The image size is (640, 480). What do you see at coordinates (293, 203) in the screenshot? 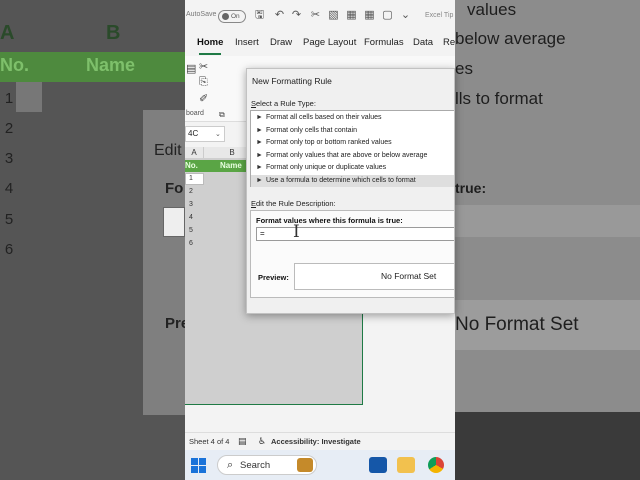
I see `edit-rule-description-label: Edit the Rule Description:` at bounding box center [293, 203].